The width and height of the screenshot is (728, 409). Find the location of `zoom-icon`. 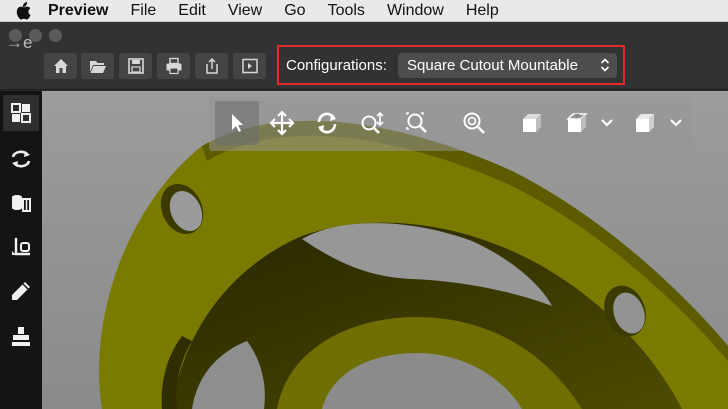

zoom-icon is located at coordinates (474, 123).